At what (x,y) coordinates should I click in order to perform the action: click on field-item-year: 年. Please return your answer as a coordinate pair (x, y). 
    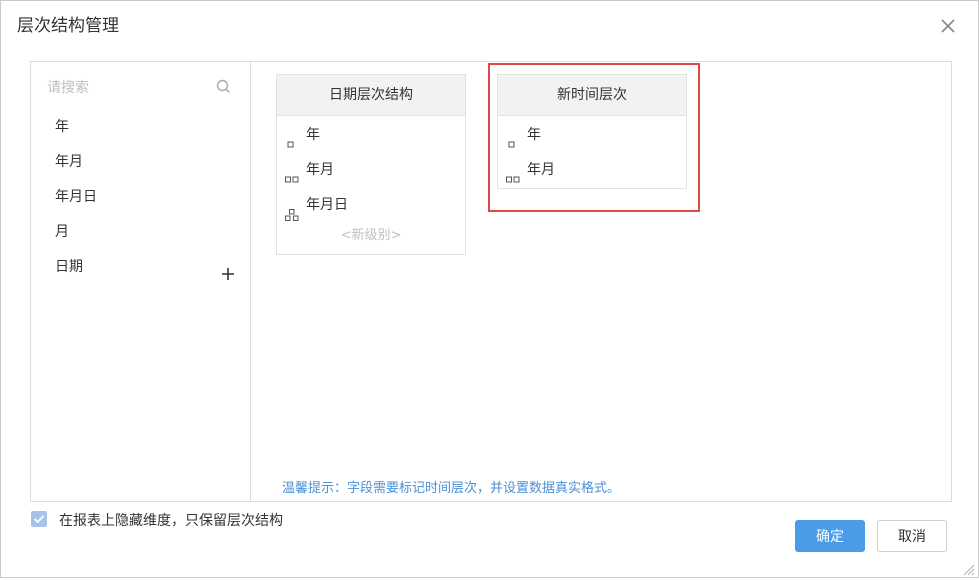
    Looking at the image, I should click on (140, 127).